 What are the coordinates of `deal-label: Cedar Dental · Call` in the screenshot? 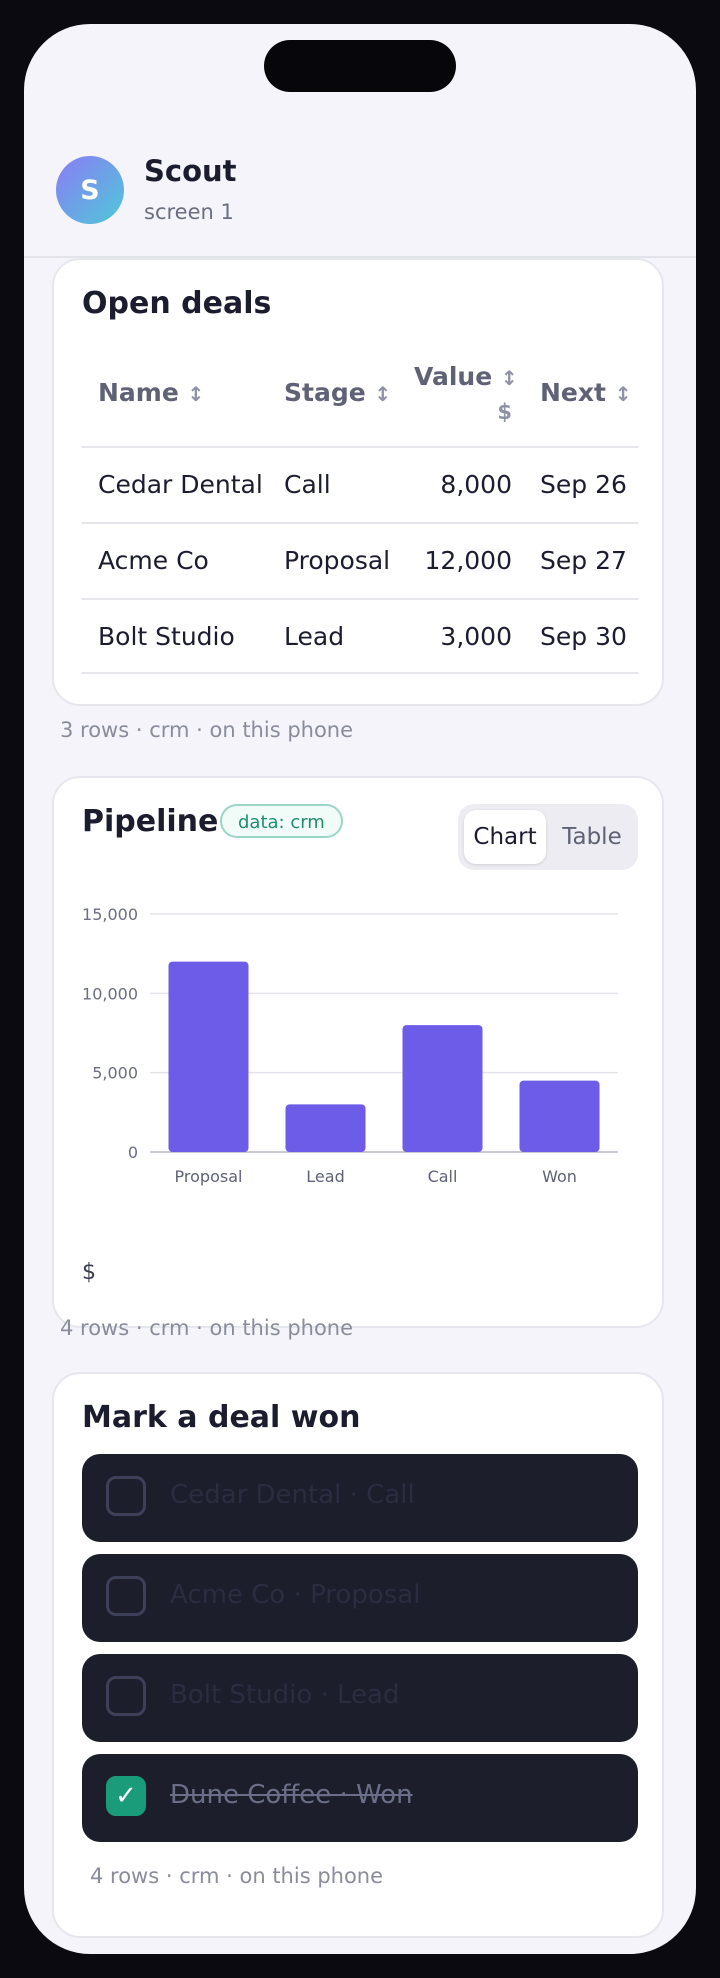 It's located at (292, 1495).